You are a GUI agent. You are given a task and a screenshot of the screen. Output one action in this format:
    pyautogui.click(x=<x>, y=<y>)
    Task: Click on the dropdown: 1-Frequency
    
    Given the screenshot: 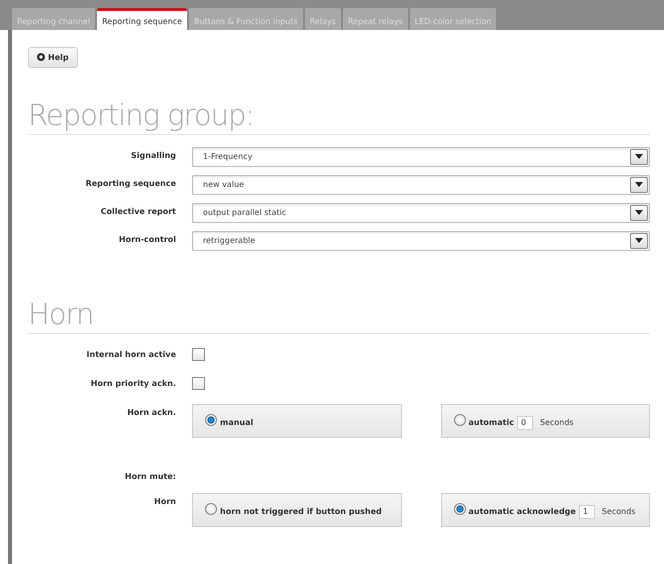 What is the action you would take?
    pyautogui.click(x=421, y=156)
    